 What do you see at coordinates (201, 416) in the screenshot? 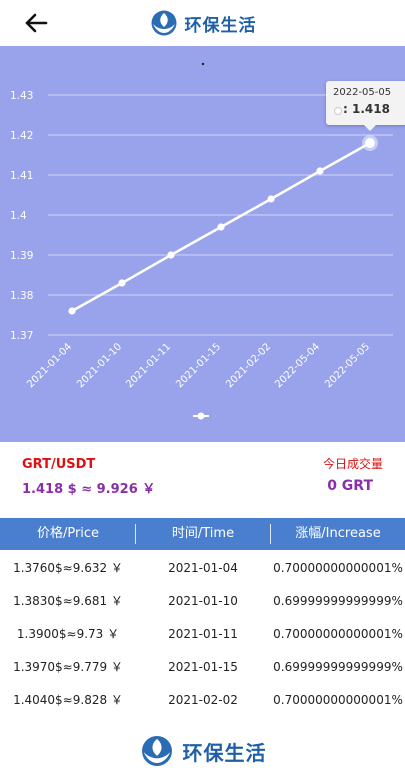
I see `legend-marker` at bounding box center [201, 416].